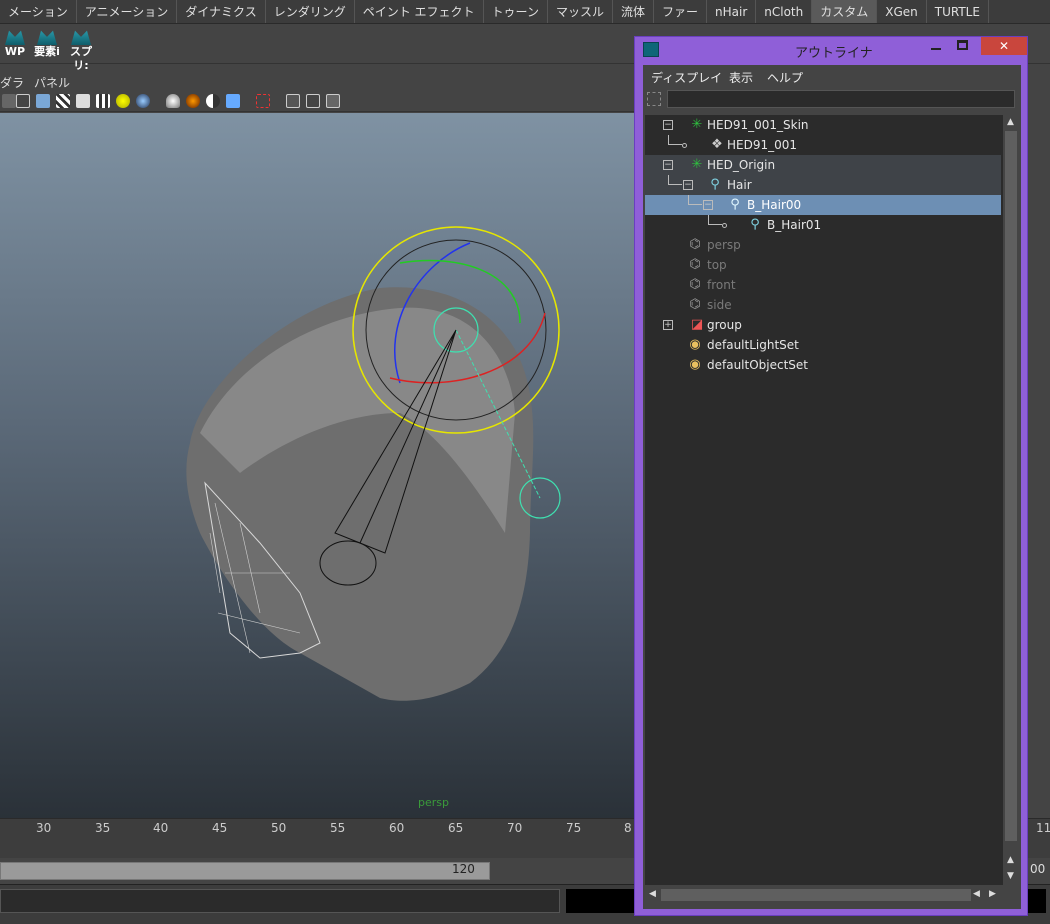 The image size is (1050, 924). Describe the element at coordinates (310, 11) in the screenshot. I see `tab-rendering: レンダリング` at that location.